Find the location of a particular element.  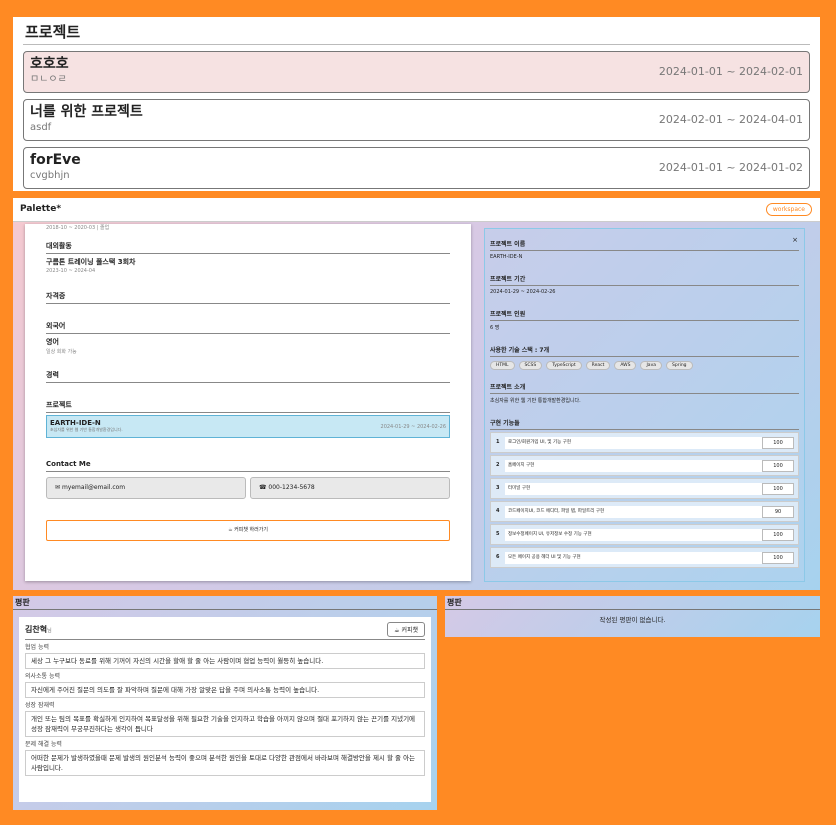

education-line: 2018-10 ~ 2020-03 | 졸업 is located at coordinates (78, 228).